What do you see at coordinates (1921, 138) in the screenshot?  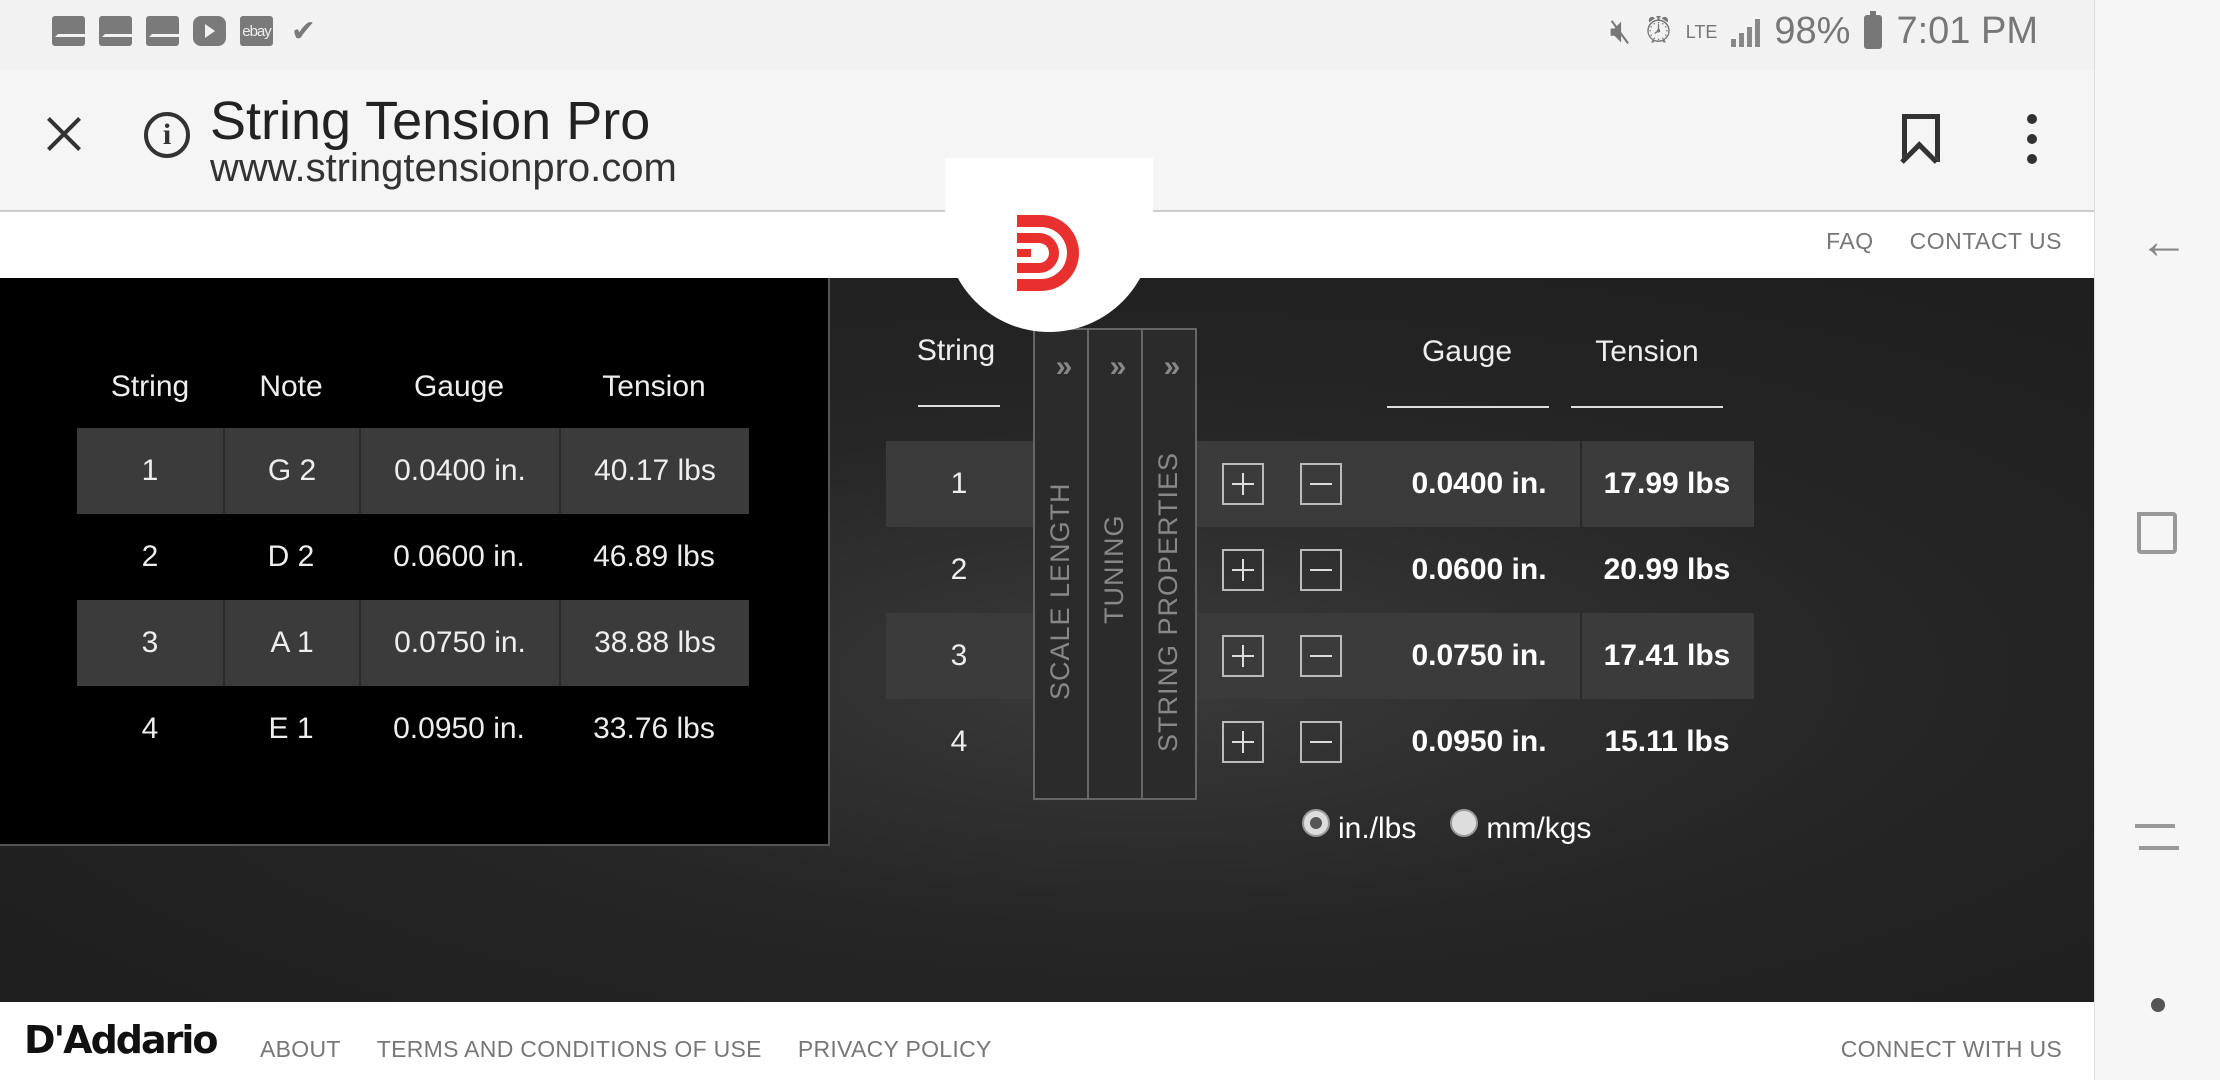 I see `bookmark-icon` at bounding box center [1921, 138].